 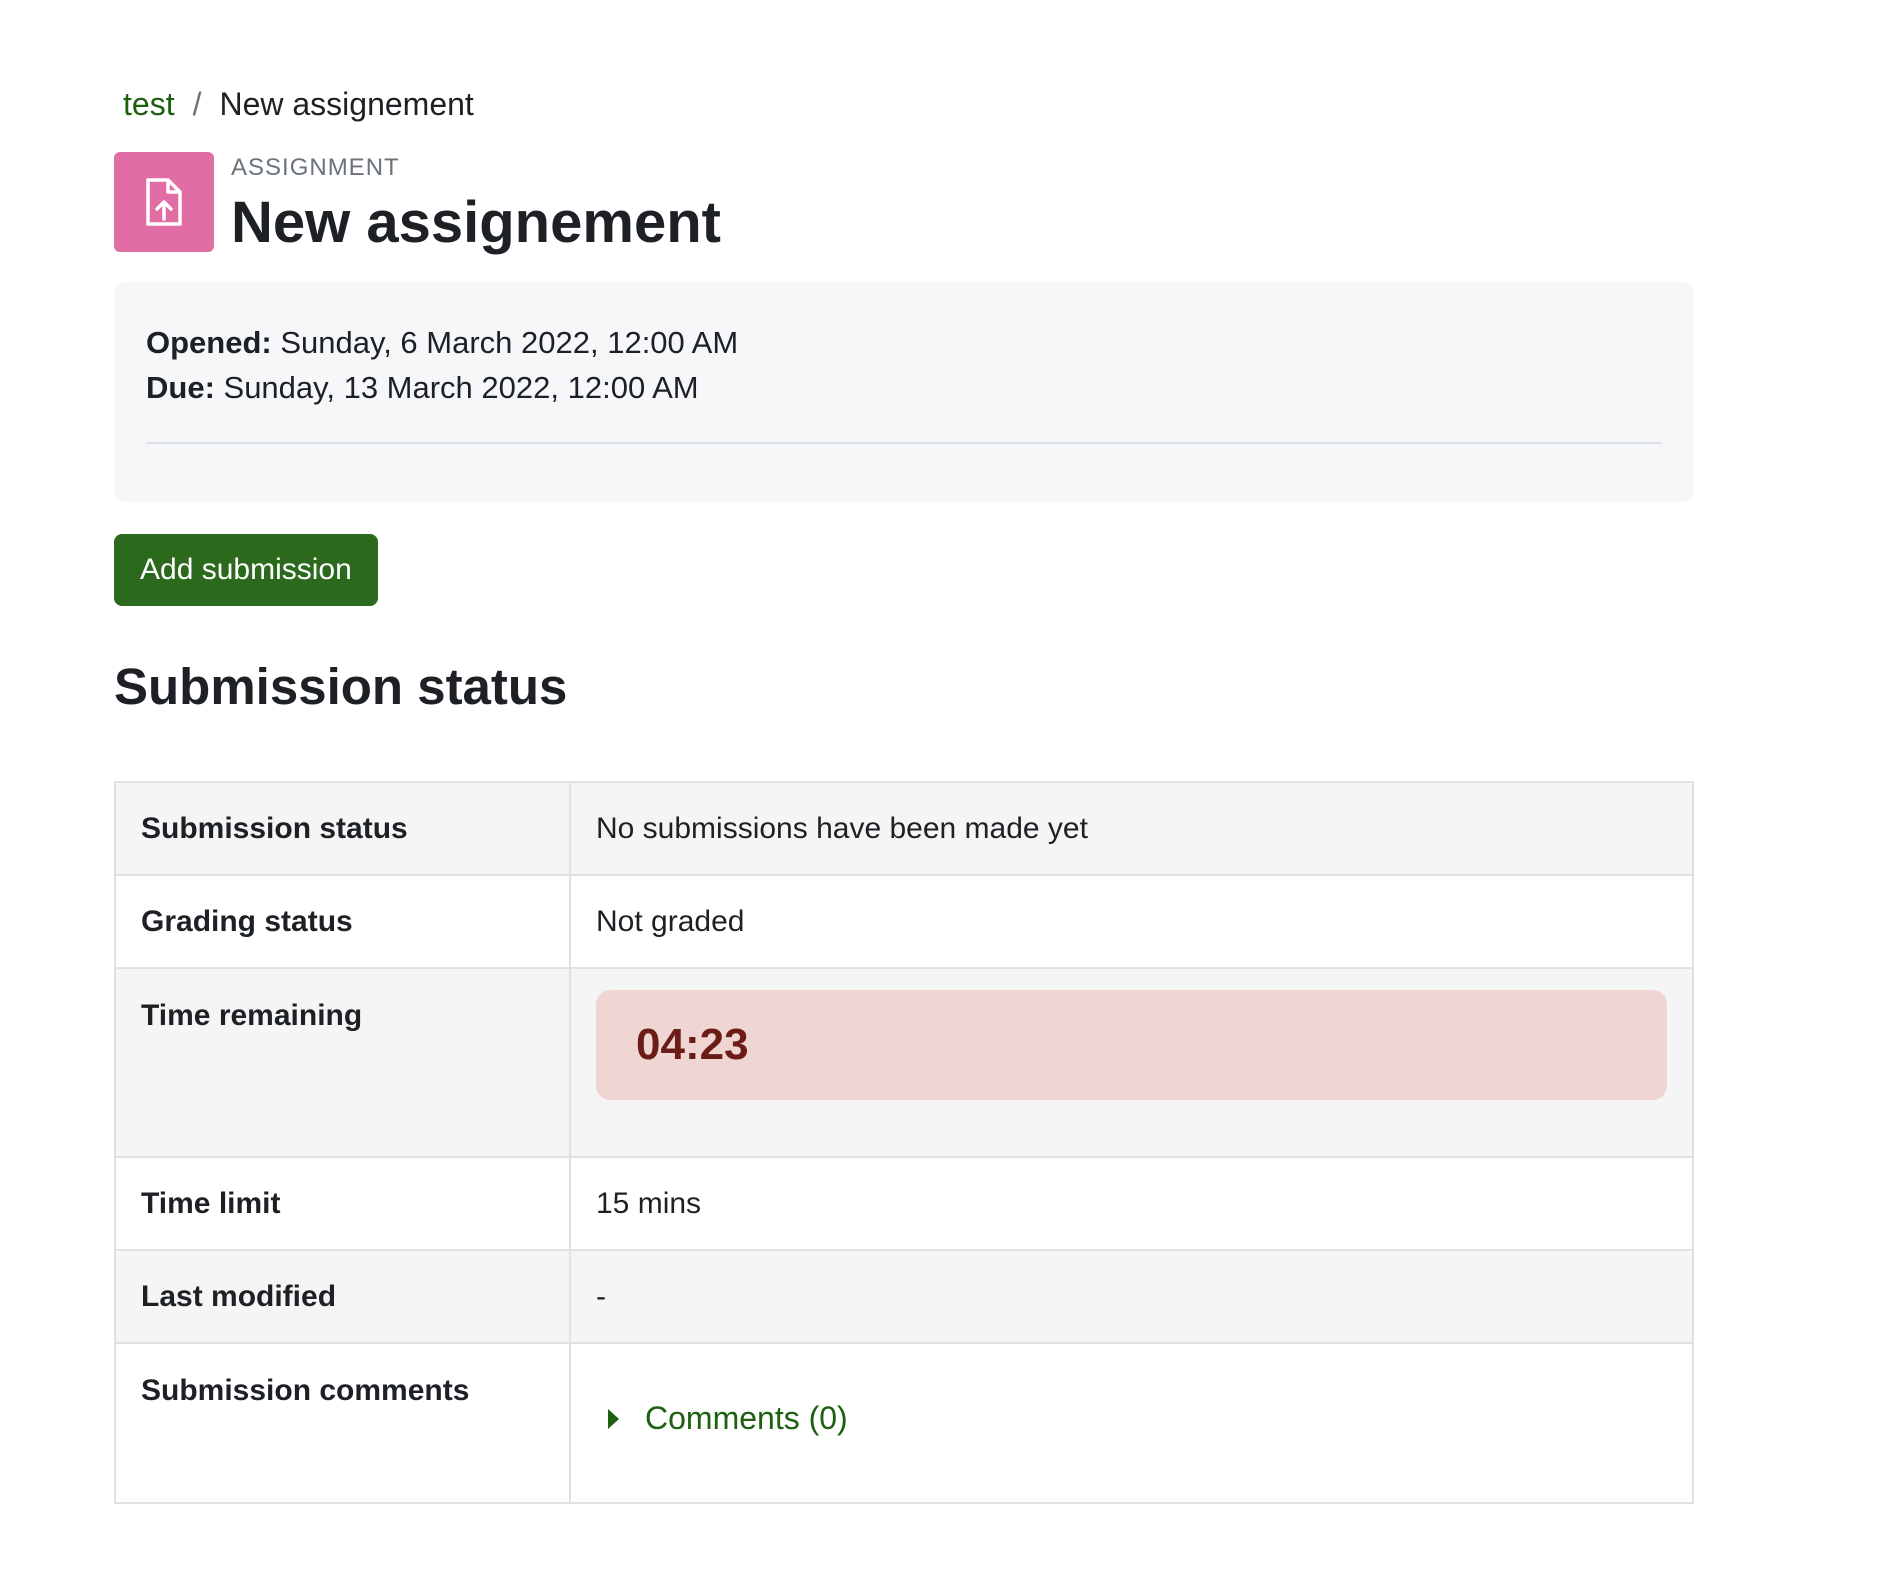 I want to click on header-text: ASSIGNMENT New assignement, so click(x=476, y=204).